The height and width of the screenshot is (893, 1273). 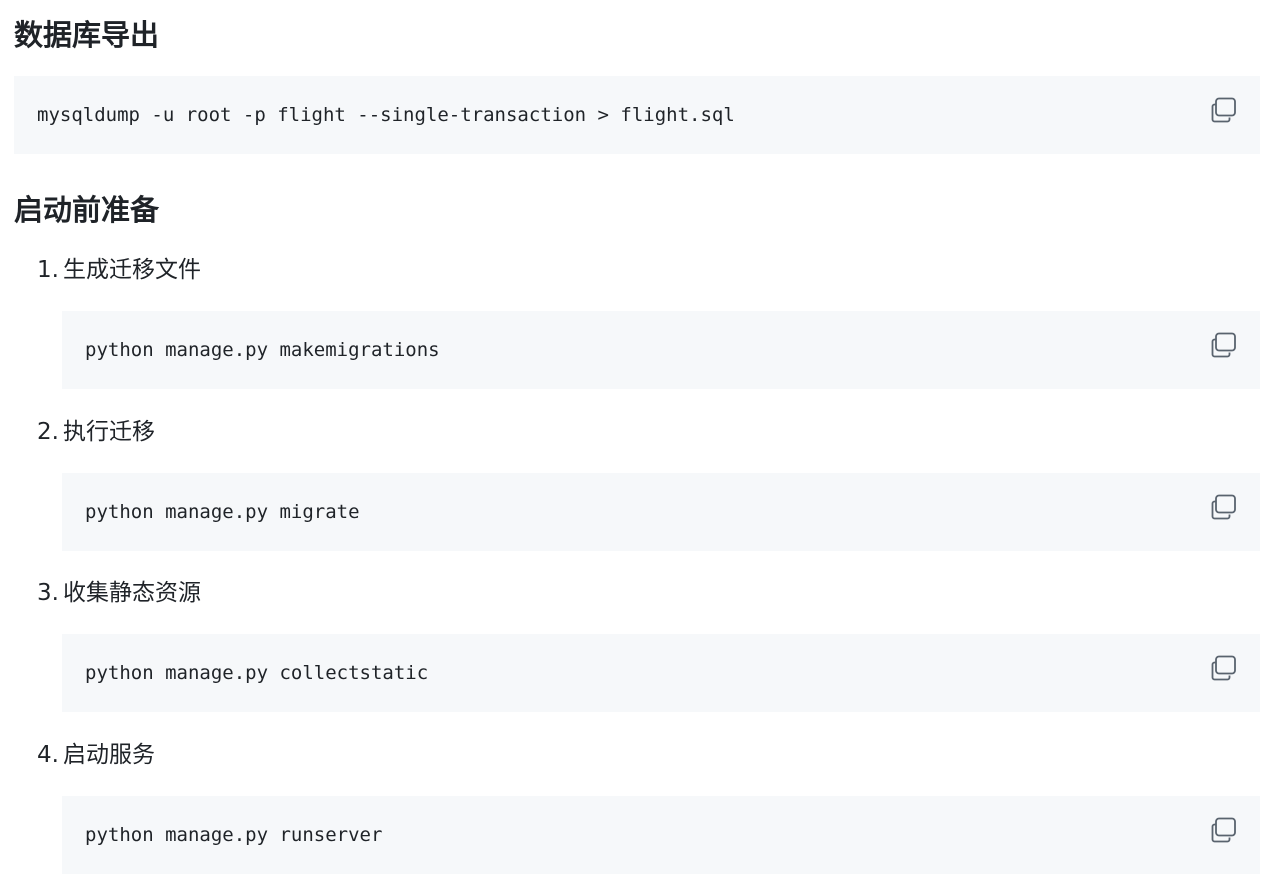 What do you see at coordinates (661, 350) in the screenshot?
I see `code-block-makemigrations: python manage.py makemigrations` at bounding box center [661, 350].